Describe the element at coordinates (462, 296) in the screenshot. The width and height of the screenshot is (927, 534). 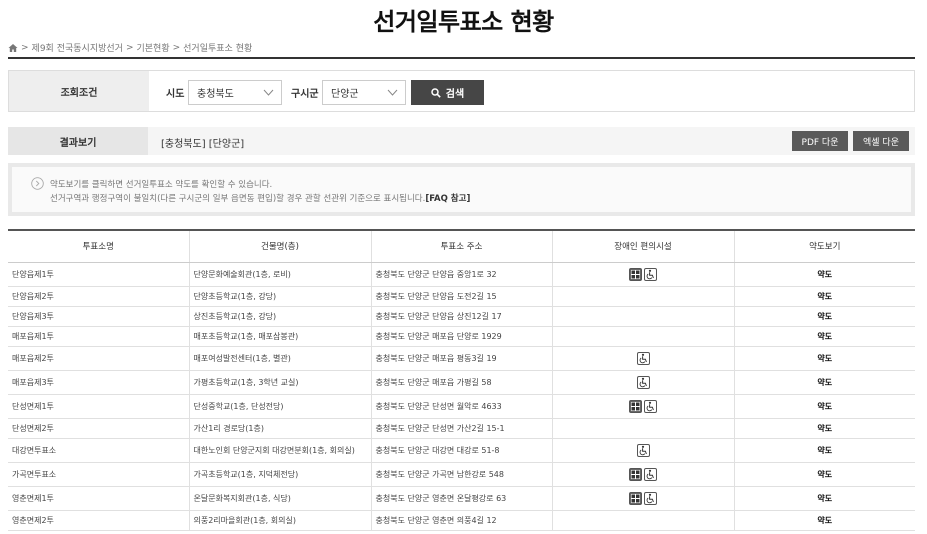
I see `address-cell: 충청북도 단양군 단양읍 도전2길 15` at that location.